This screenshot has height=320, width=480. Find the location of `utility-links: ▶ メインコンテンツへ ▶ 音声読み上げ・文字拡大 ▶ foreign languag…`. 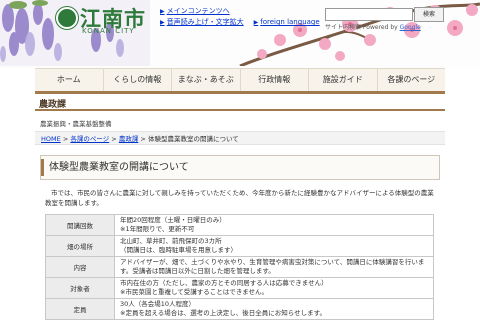

utility-links: ▶ メインコンテンツへ ▶ 音声読み上げ・文字拡大 ▶ foreign languag… is located at coordinates (240, 17).